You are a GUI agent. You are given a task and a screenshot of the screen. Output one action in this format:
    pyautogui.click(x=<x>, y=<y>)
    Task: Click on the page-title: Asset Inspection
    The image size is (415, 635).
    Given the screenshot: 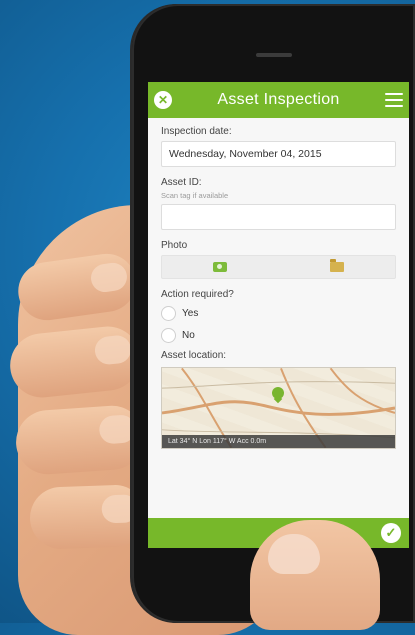 What is the action you would take?
    pyautogui.click(x=278, y=99)
    